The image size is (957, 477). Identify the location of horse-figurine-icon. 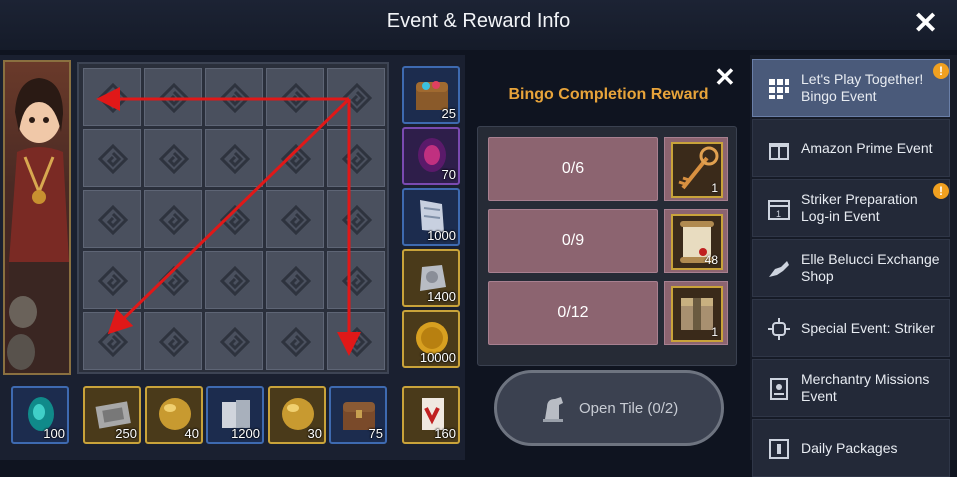
(554, 410).